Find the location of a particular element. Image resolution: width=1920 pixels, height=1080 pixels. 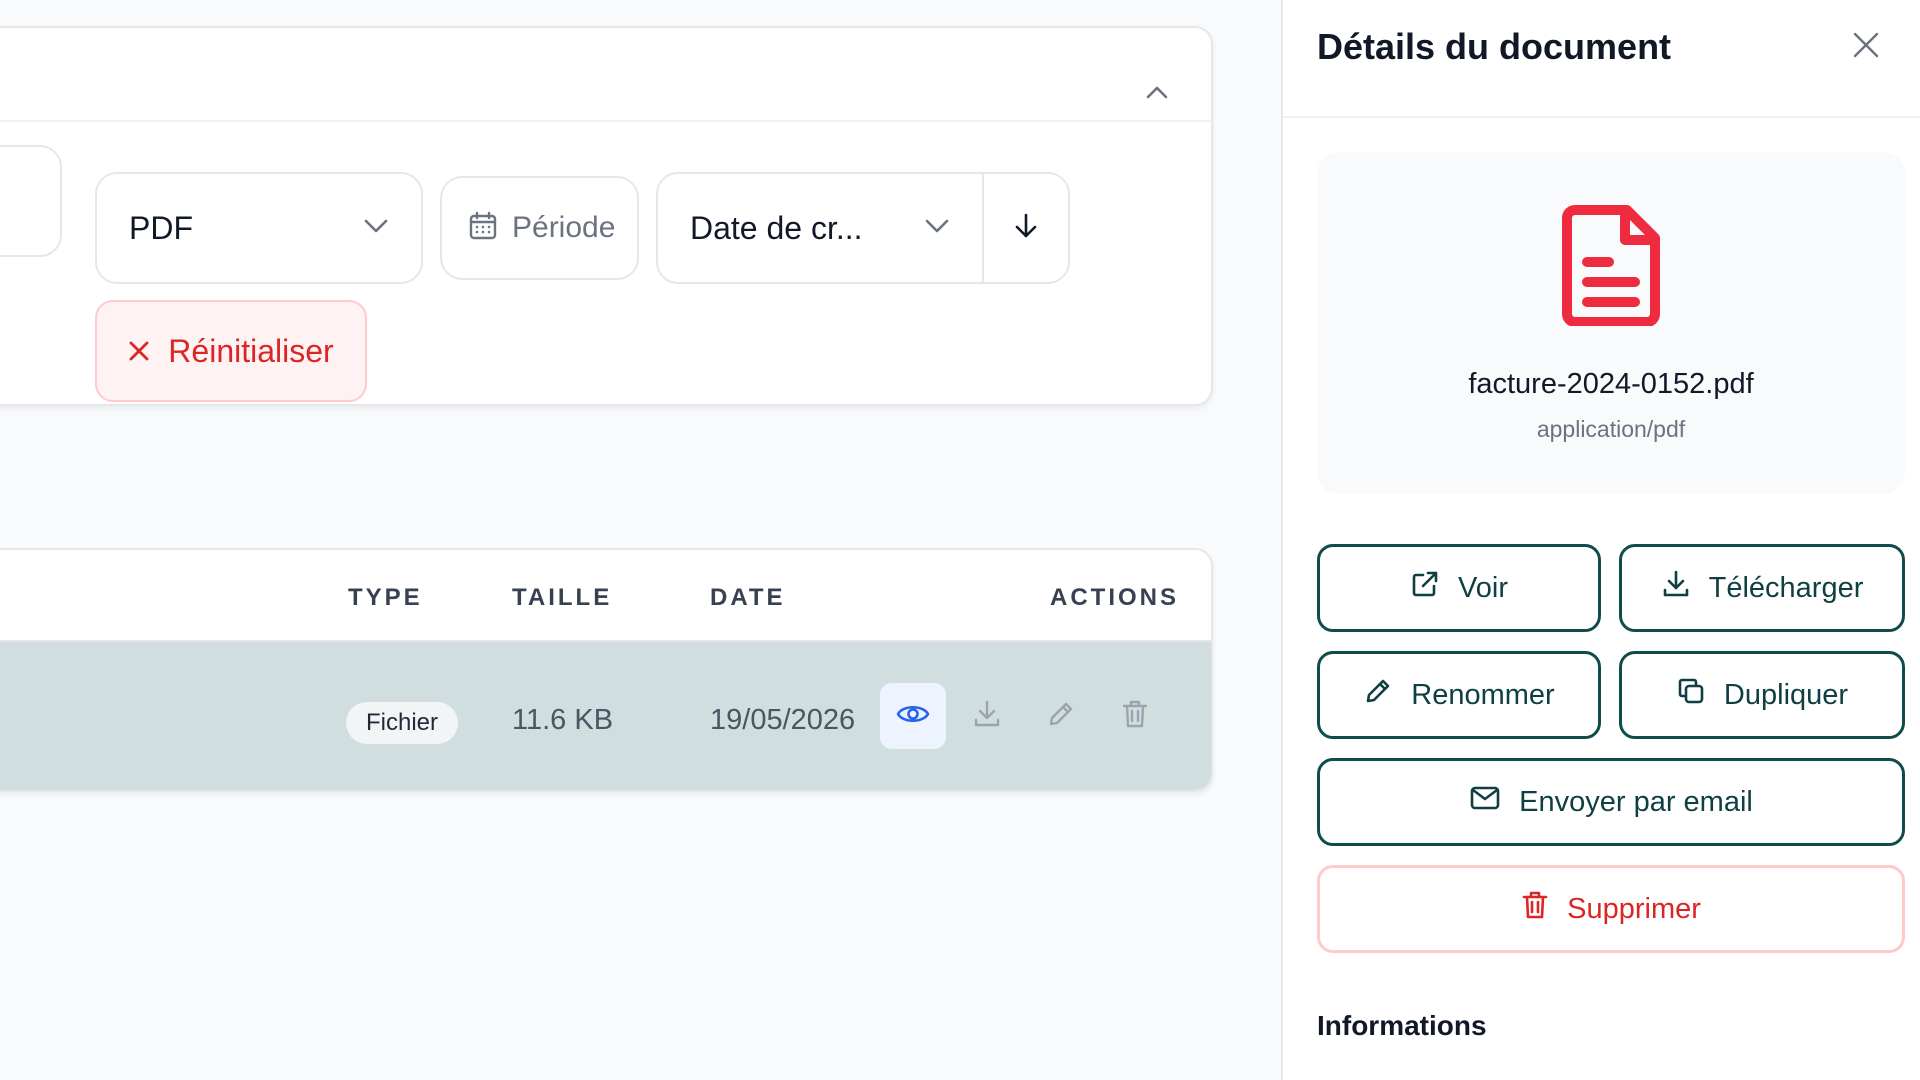

download-label: Télécharger is located at coordinates (1786, 587).